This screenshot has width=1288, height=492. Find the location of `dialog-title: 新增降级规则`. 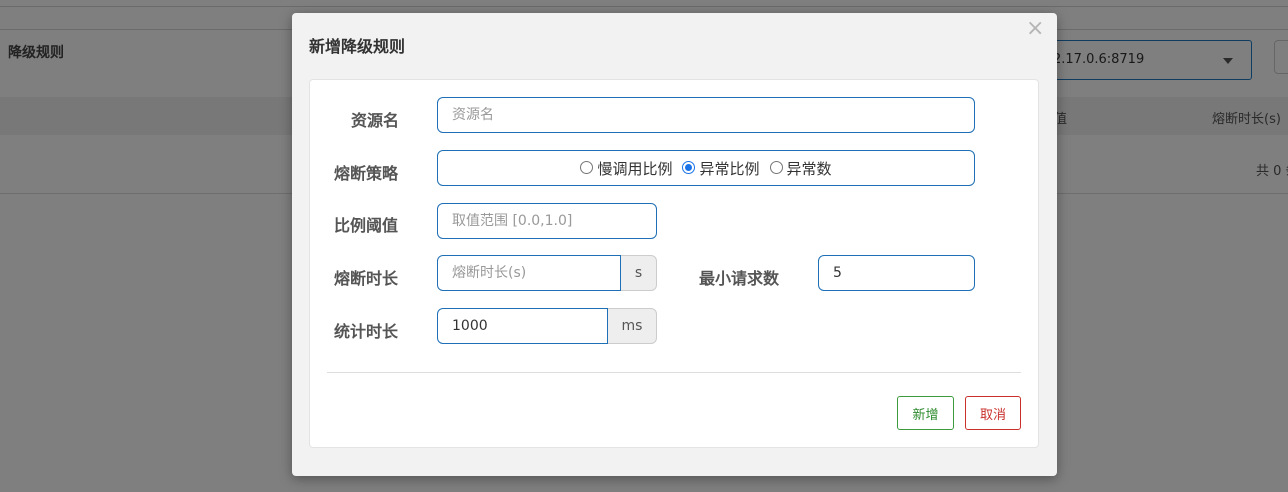

dialog-title: 新增降级规则 is located at coordinates (357, 46).